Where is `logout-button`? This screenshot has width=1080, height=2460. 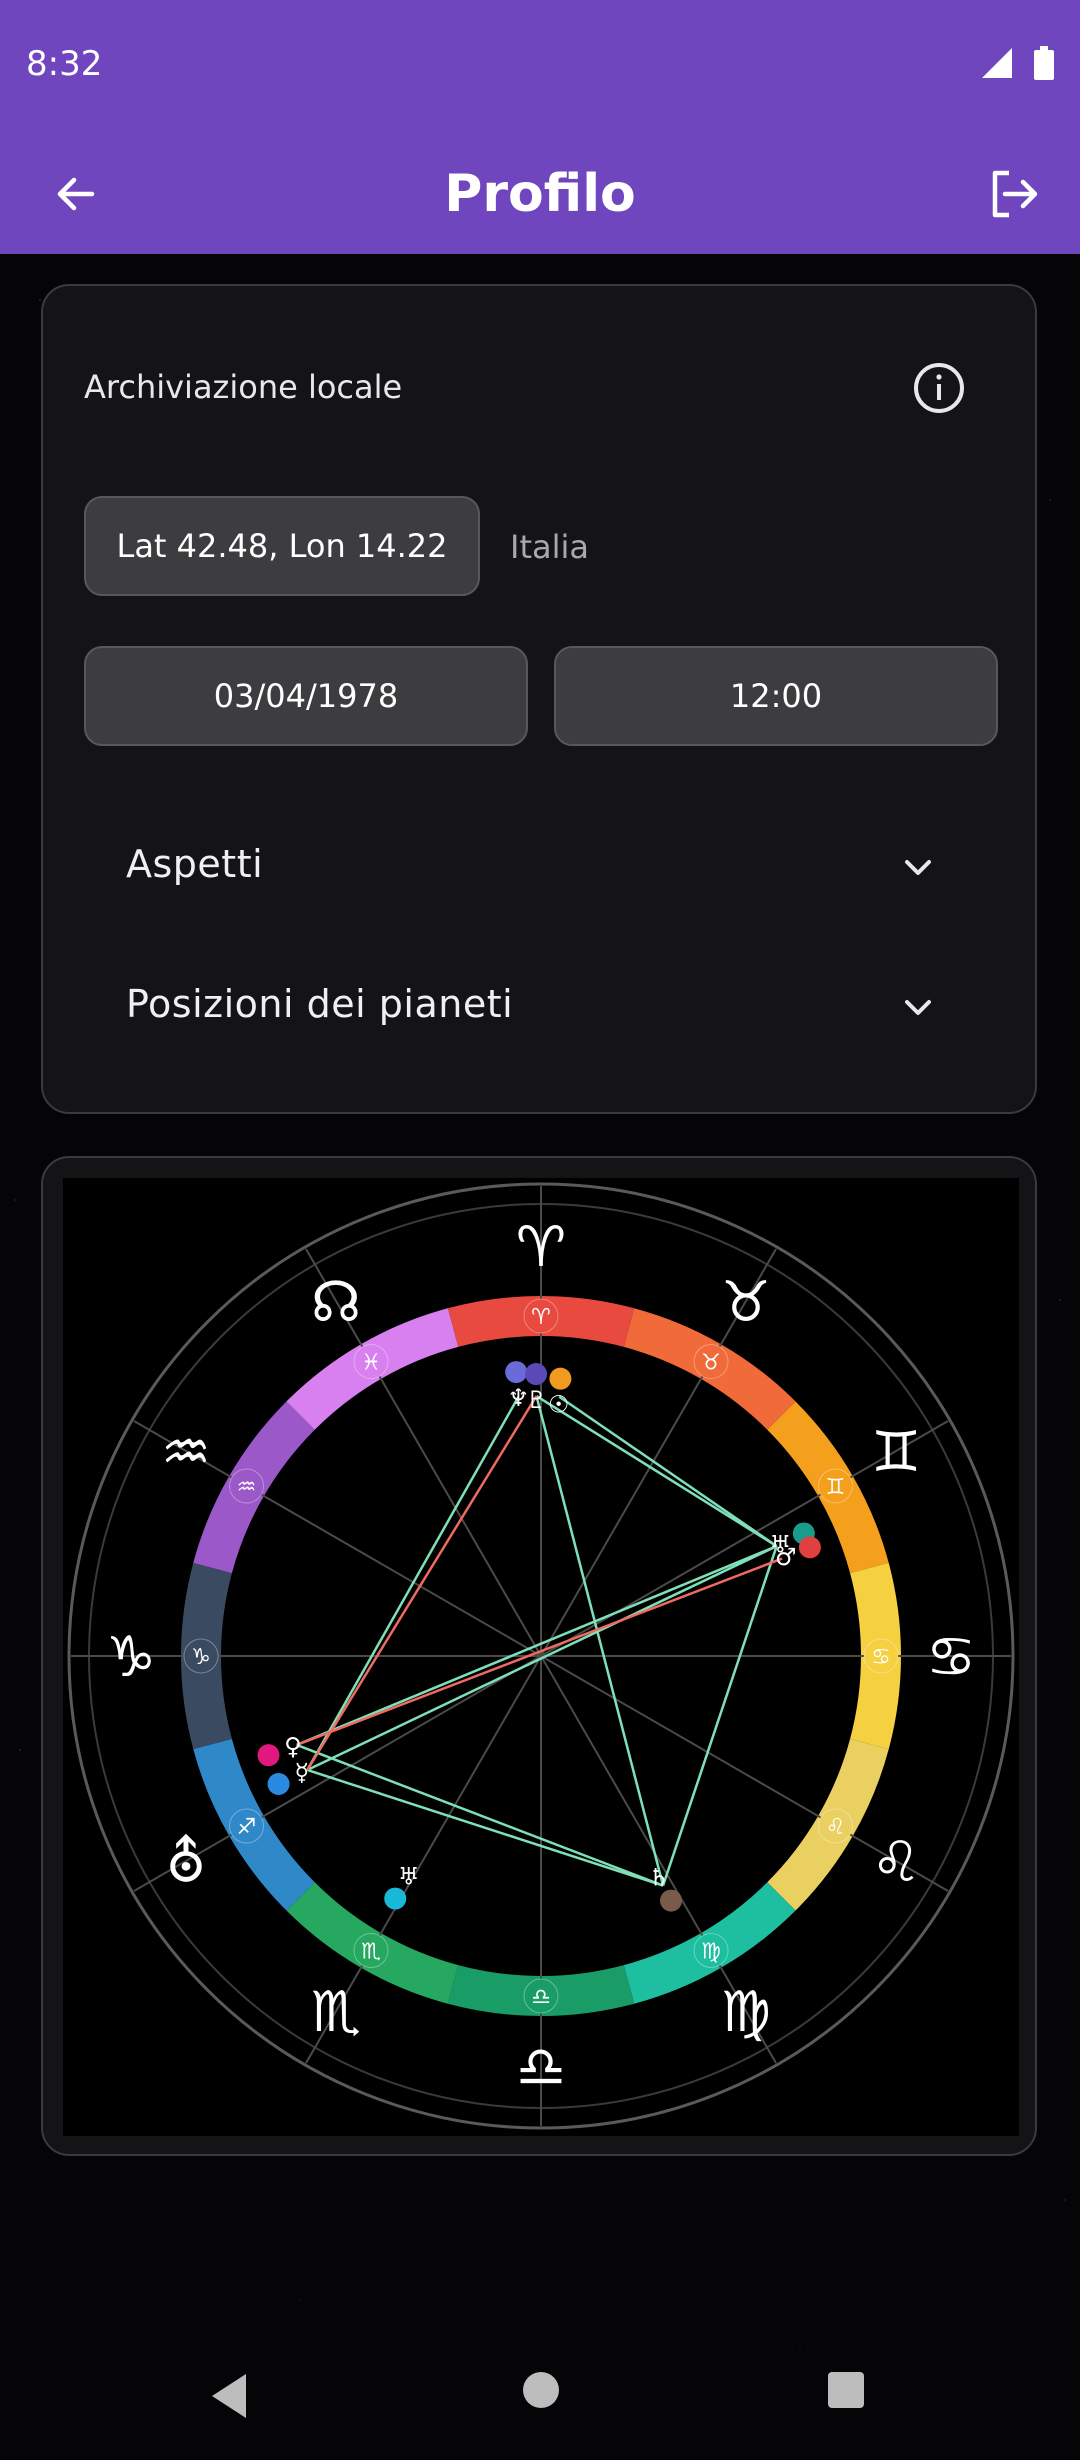 logout-button is located at coordinates (1014, 194).